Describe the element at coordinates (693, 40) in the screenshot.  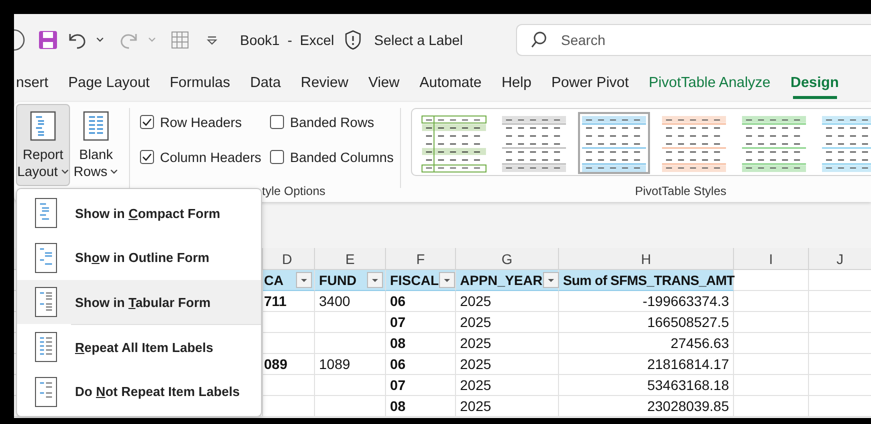
I see `search-field: Search` at that location.